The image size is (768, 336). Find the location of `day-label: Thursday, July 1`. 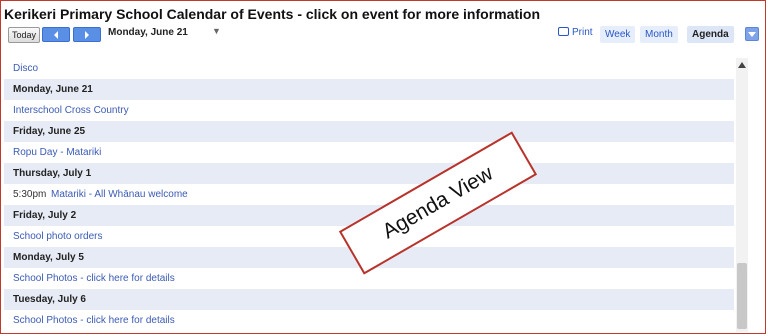

day-label: Thursday, July 1 is located at coordinates (52, 173).